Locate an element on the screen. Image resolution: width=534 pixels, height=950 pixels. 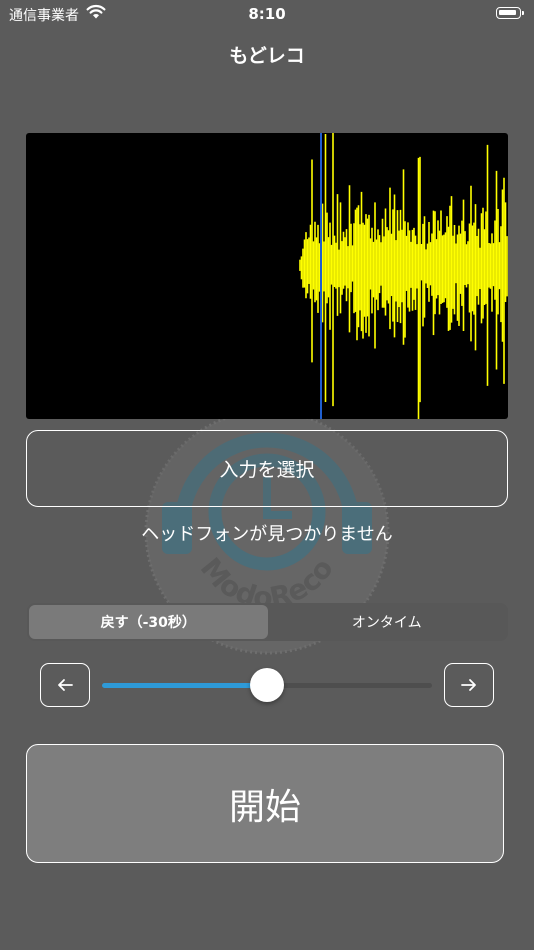
select-input-button: 入力を選択 is located at coordinates (267, 468).